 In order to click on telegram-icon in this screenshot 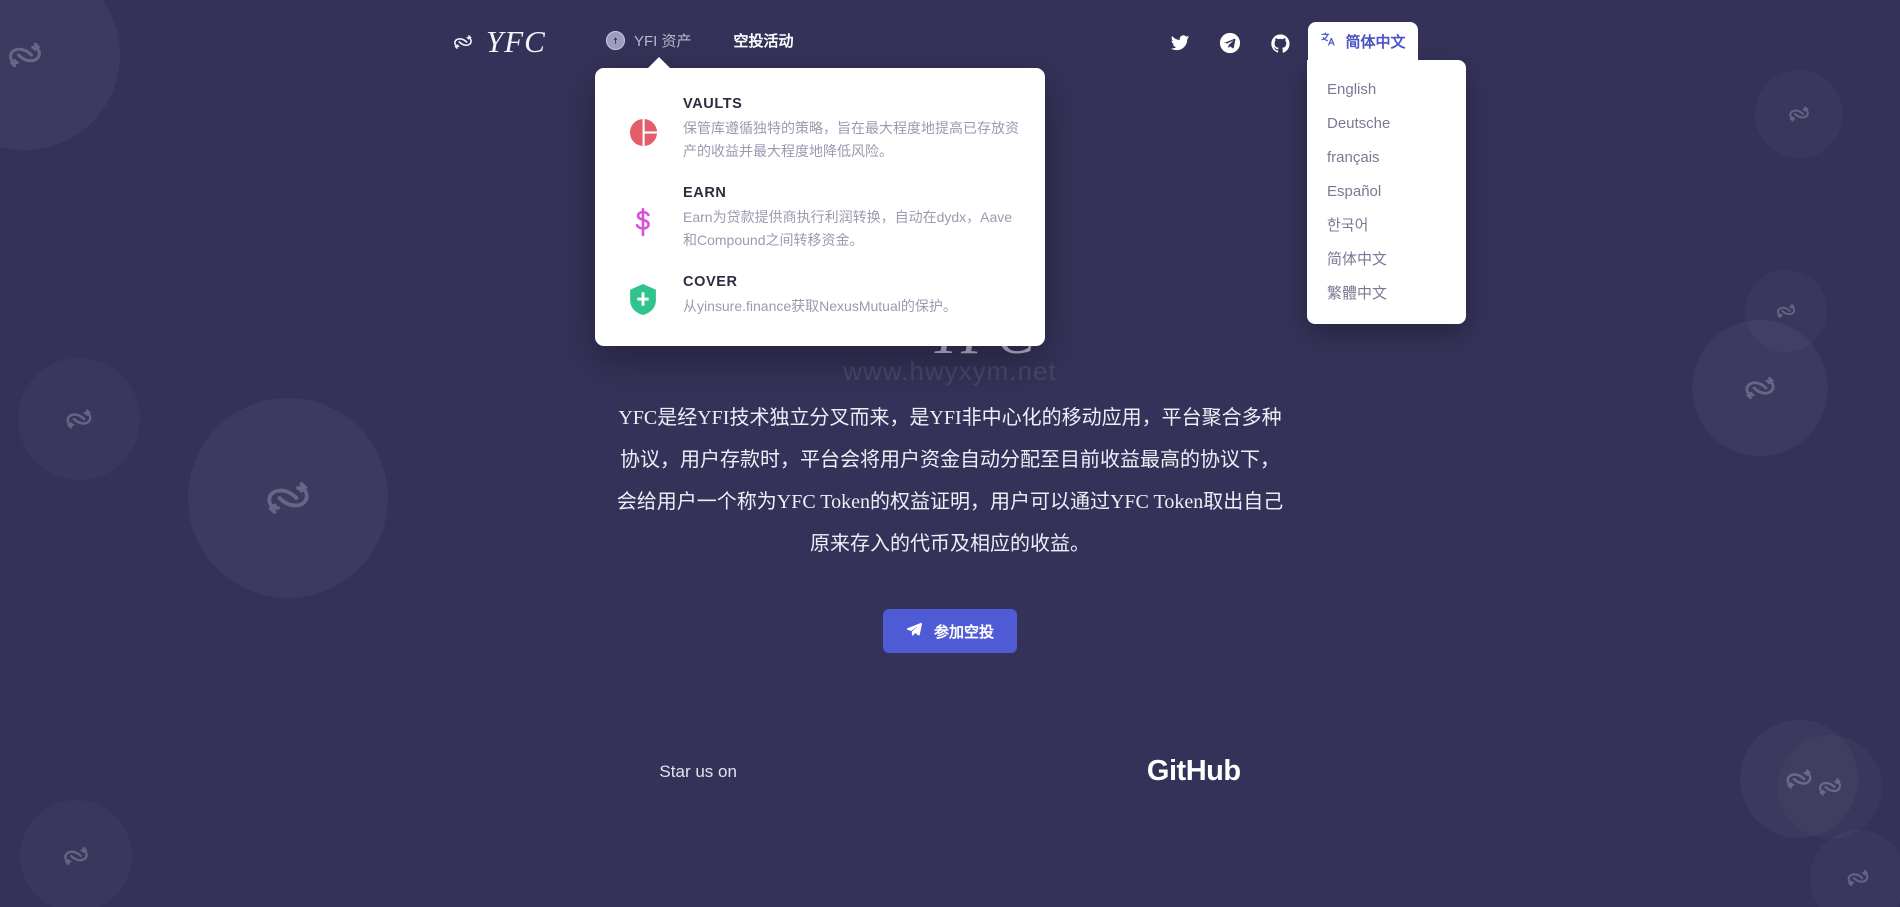, I will do `click(1230, 45)`.